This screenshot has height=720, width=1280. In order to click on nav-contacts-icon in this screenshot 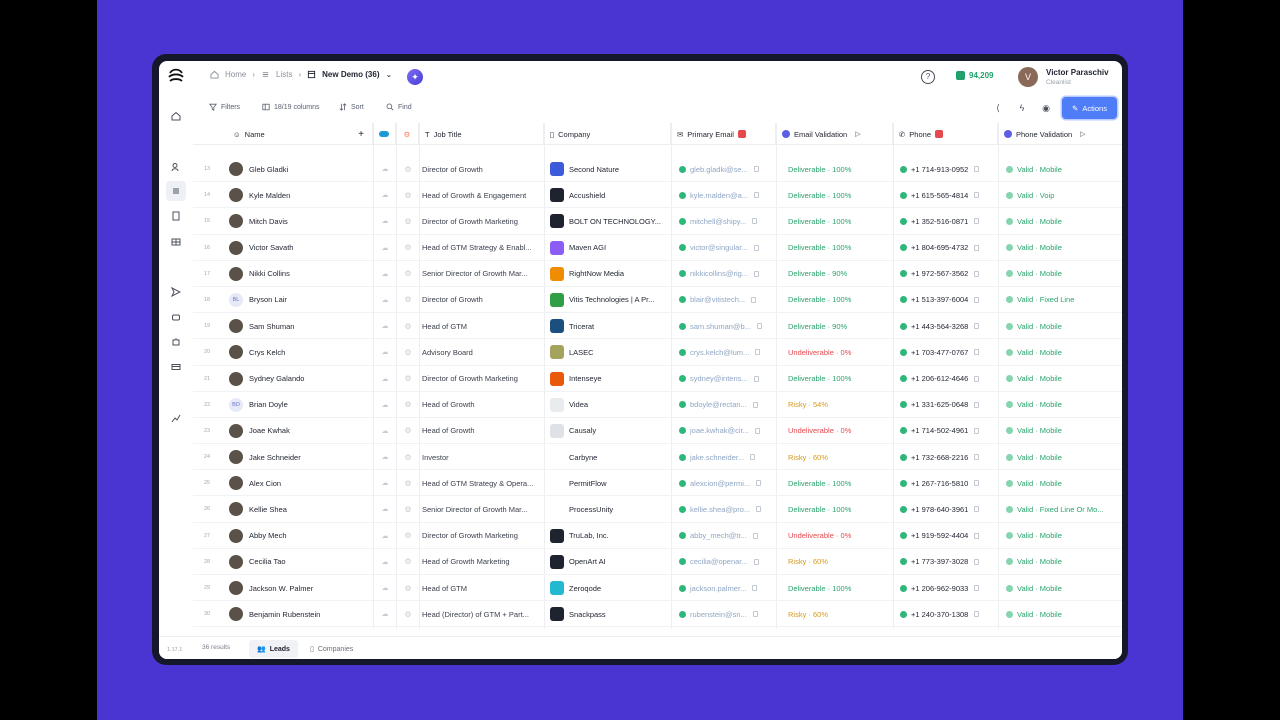, I will do `click(176, 216)`.